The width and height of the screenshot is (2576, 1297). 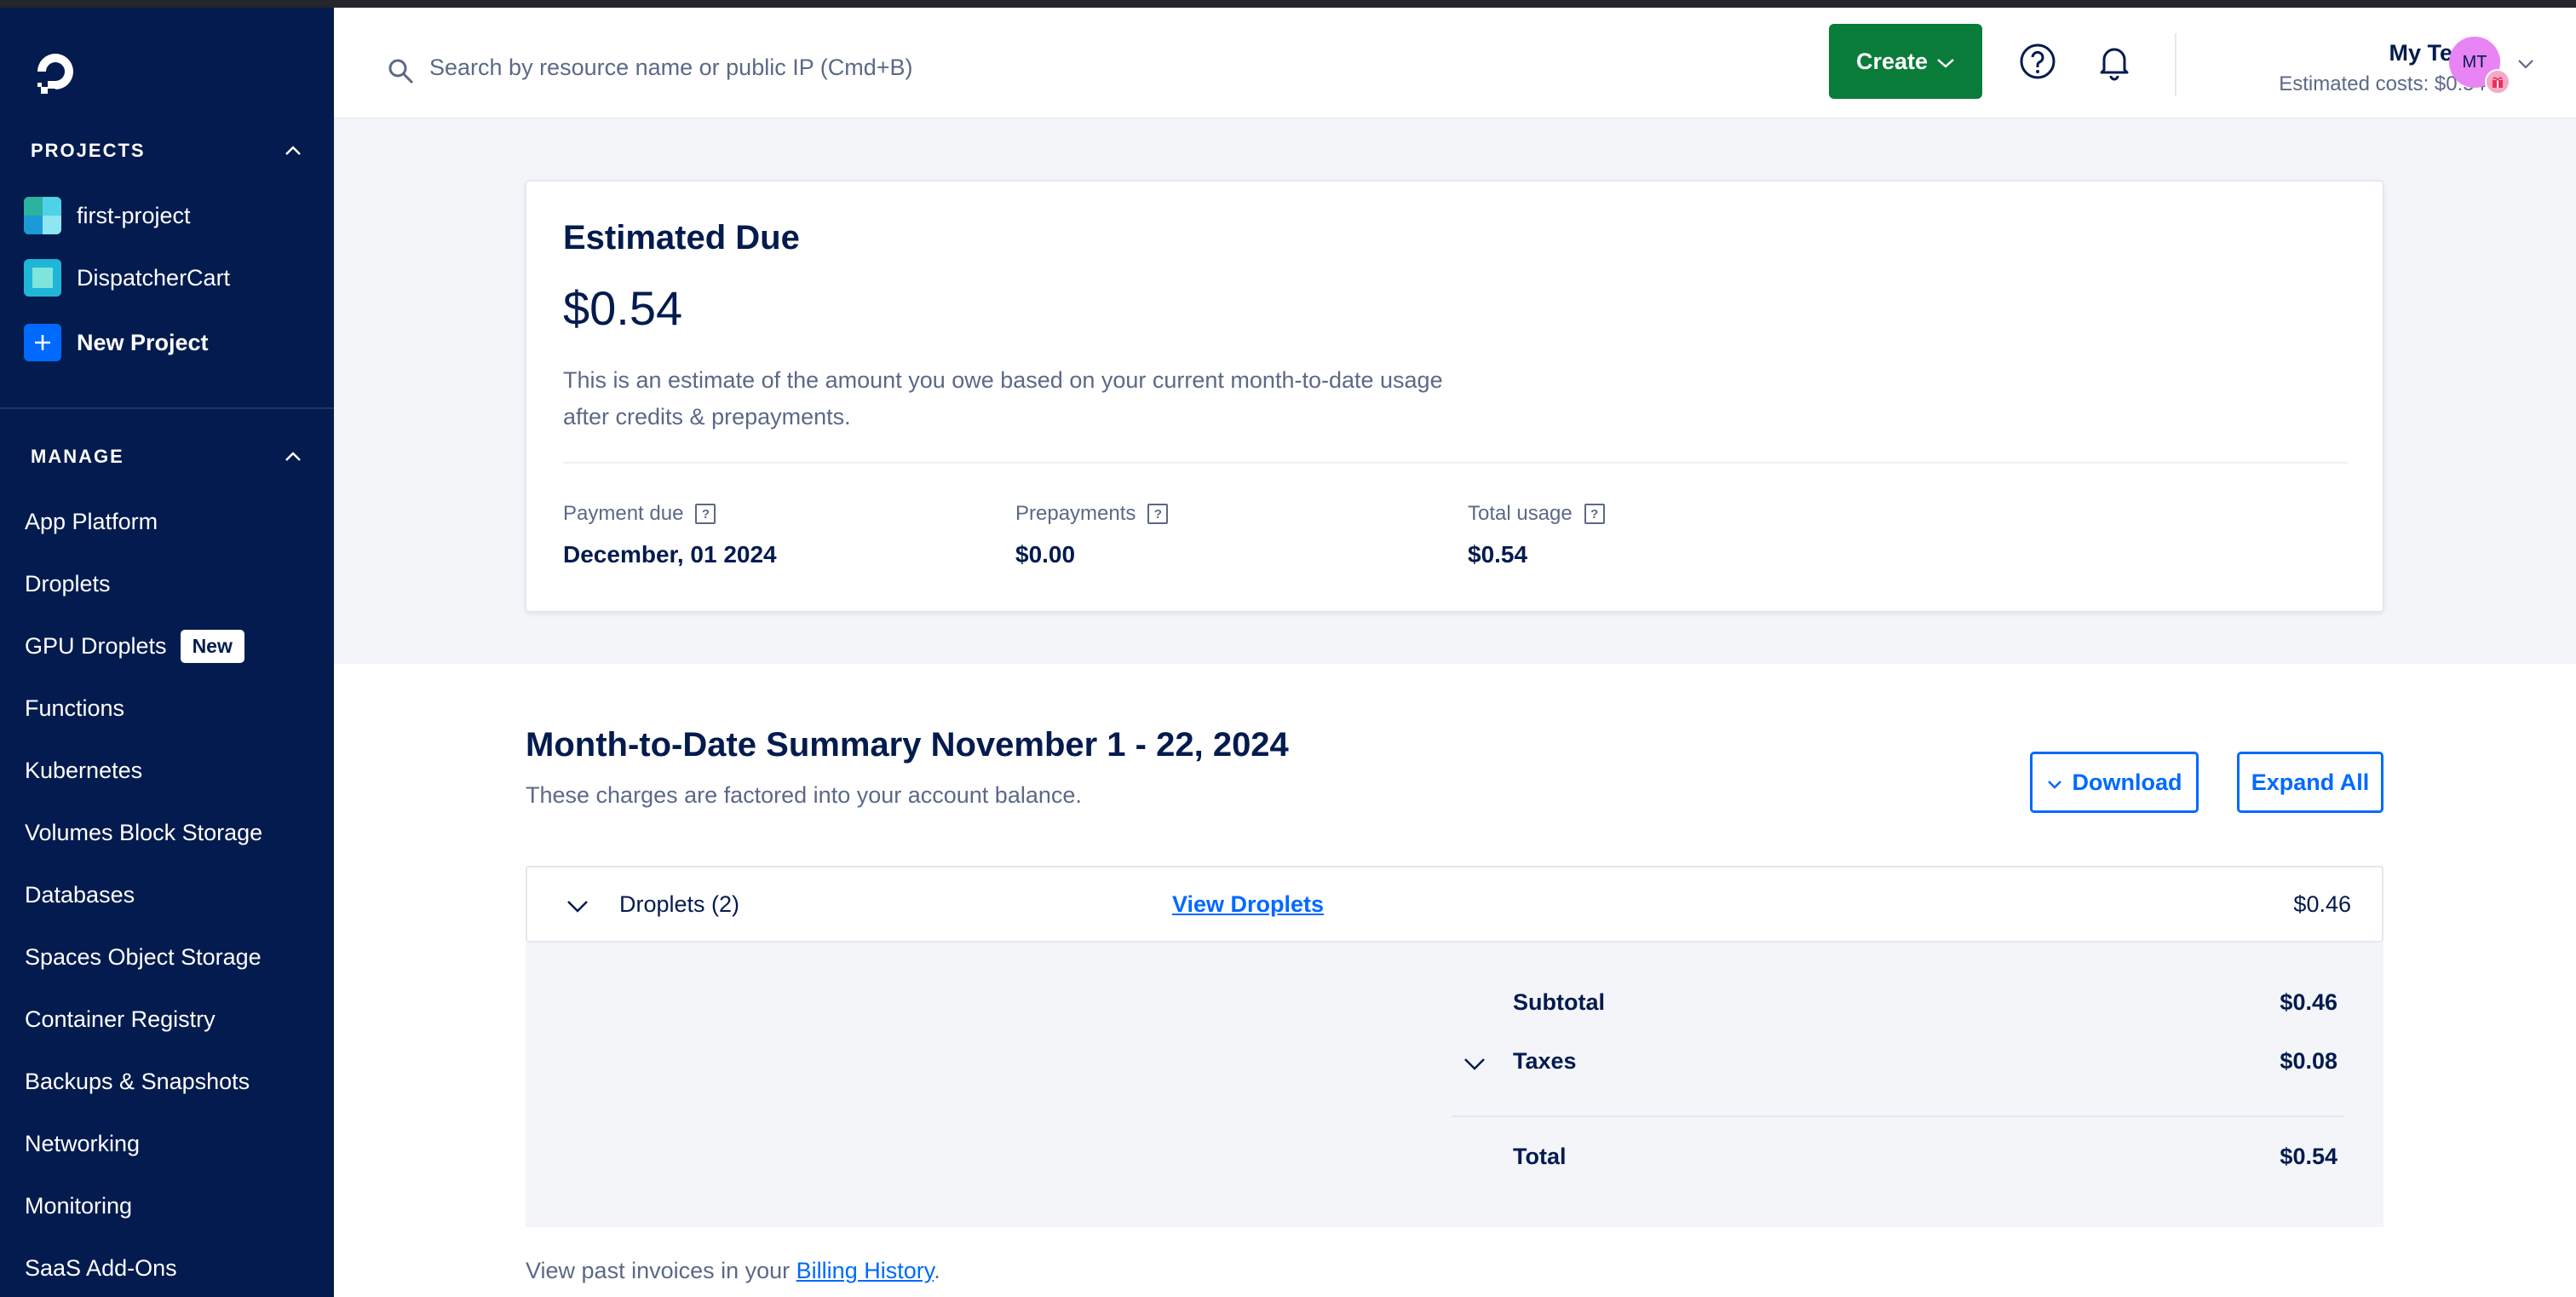 I want to click on new-badge: New, so click(x=212, y=646).